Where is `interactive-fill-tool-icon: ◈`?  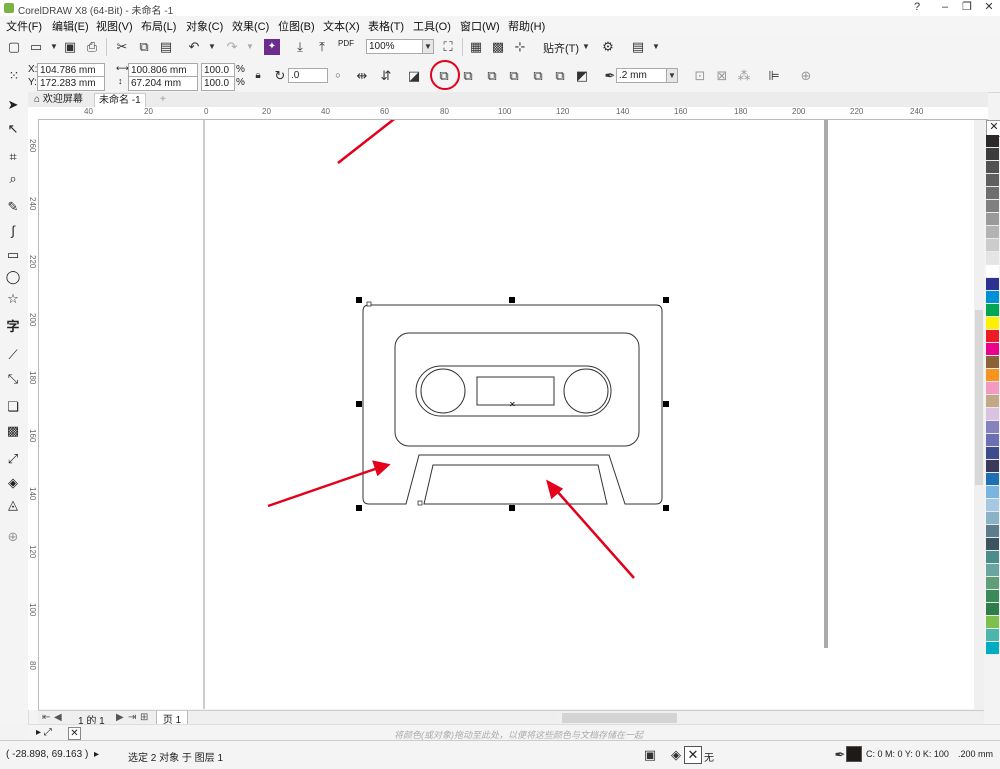
interactive-fill-tool-icon: ◈ is located at coordinates (13, 483).